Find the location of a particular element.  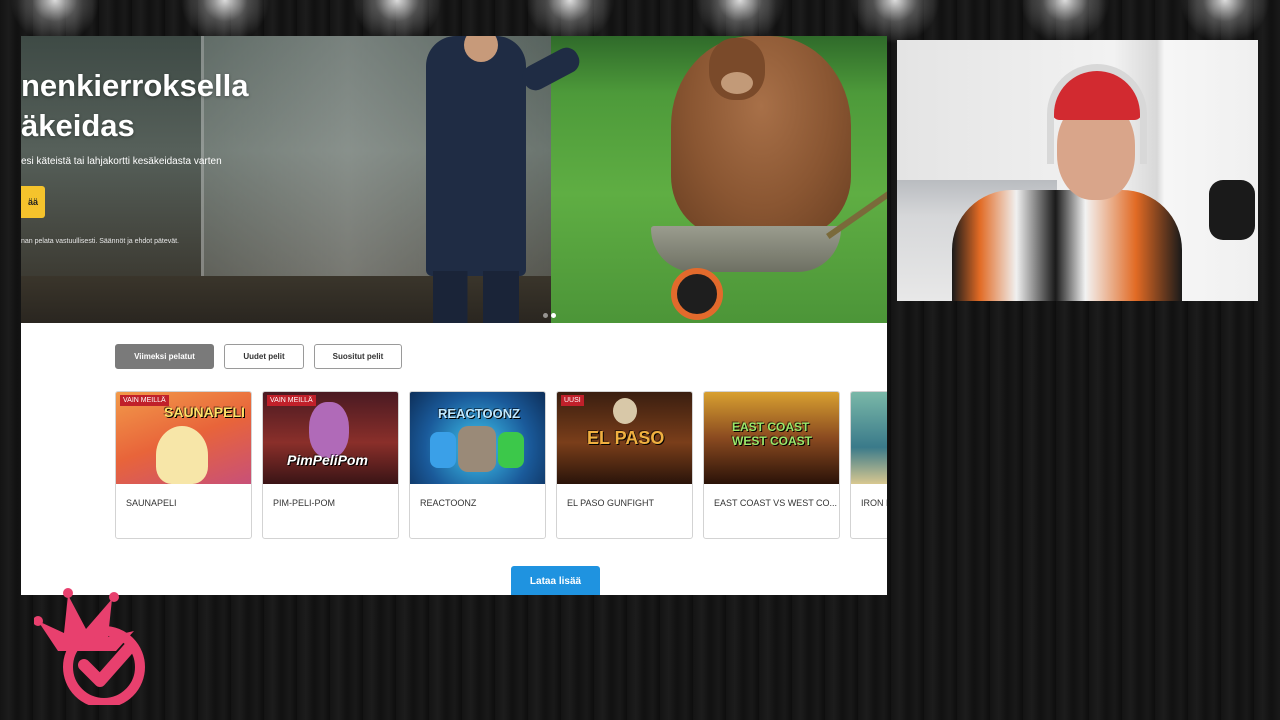

game-card-iron-bank: IRON B is located at coordinates (868, 465).